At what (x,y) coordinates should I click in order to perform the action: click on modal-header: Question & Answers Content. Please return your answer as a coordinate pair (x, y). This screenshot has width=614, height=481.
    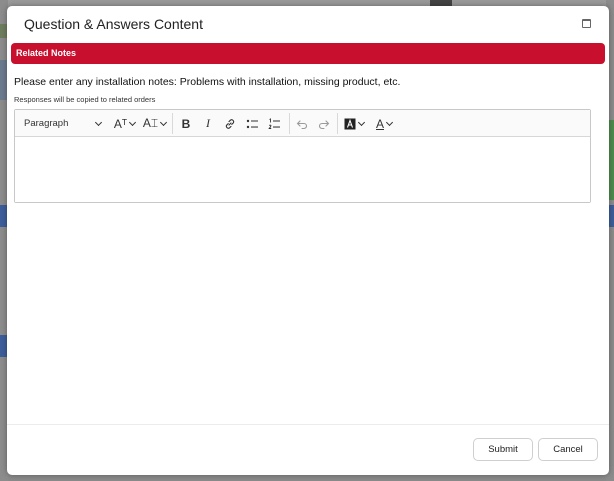
    Looking at the image, I should click on (308, 24).